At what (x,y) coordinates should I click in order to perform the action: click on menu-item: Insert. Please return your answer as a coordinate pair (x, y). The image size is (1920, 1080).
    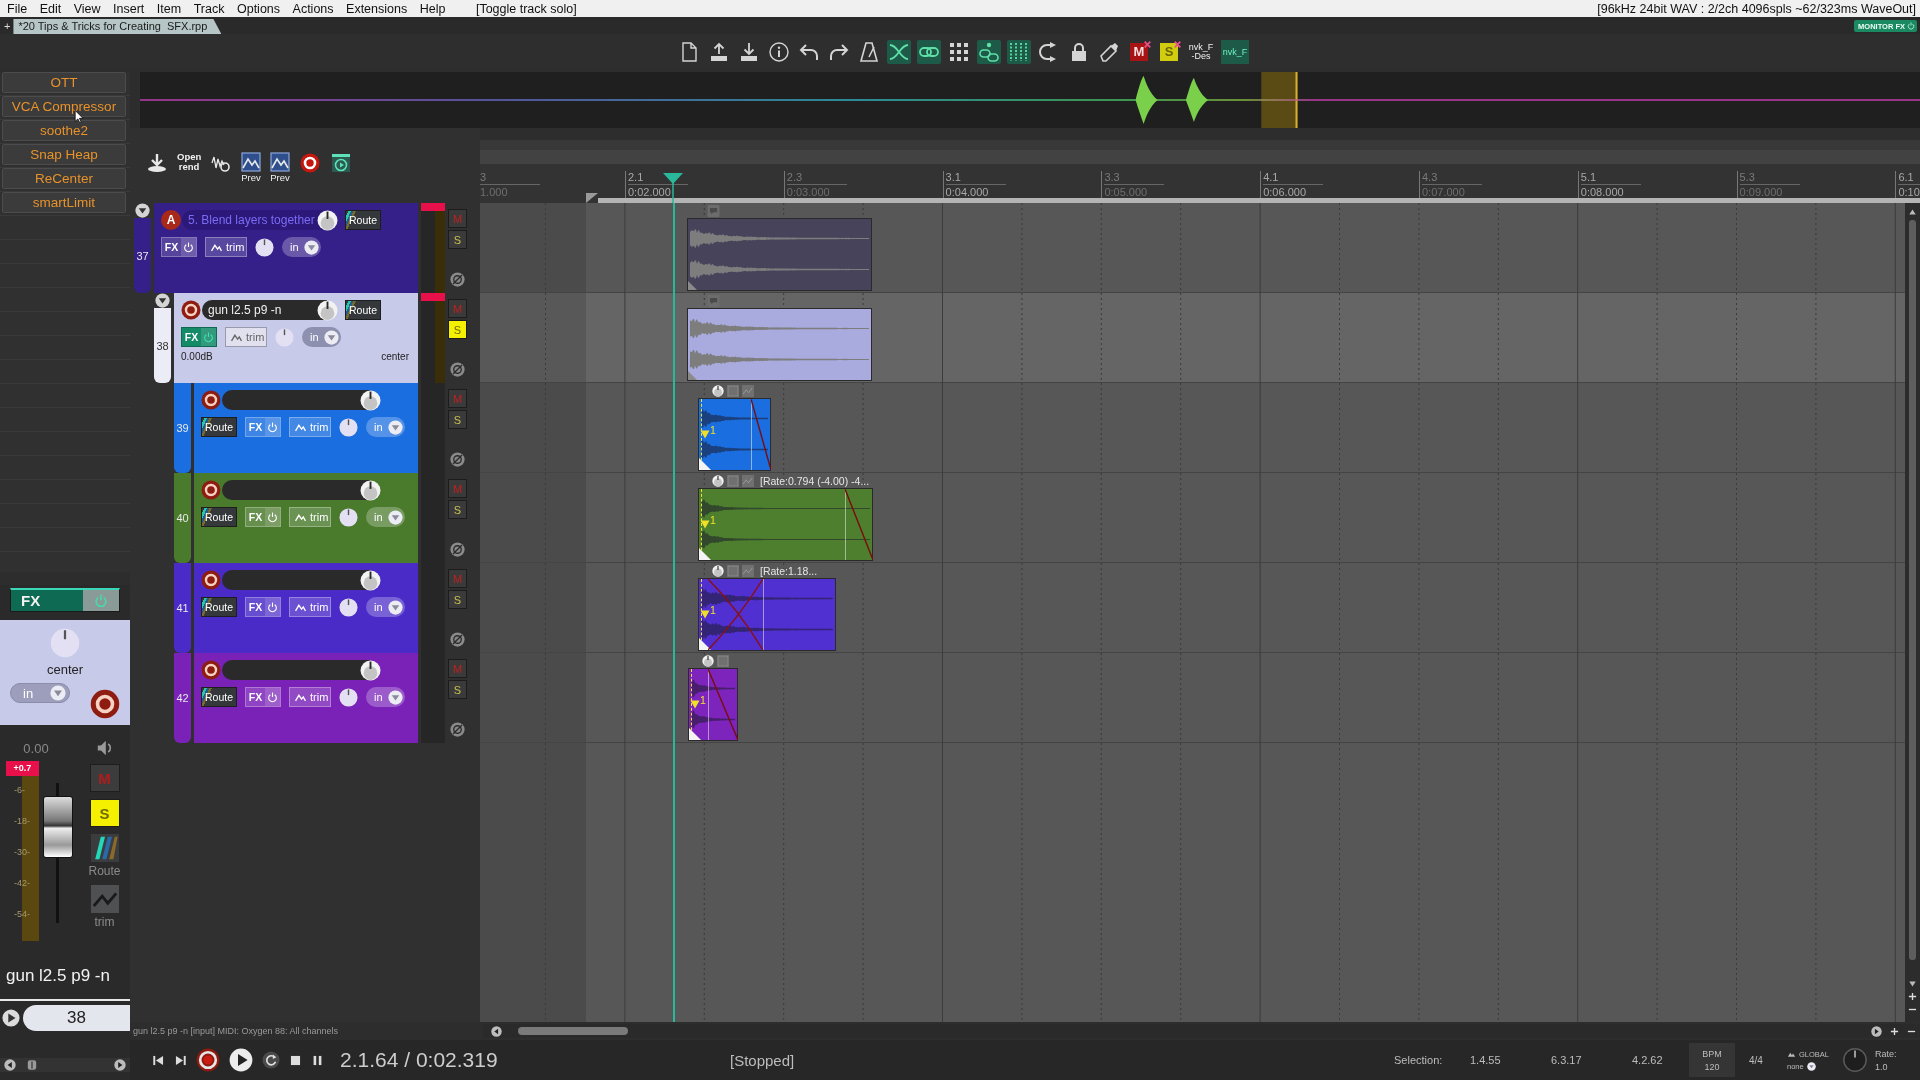
    Looking at the image, I should click on (129, 8).